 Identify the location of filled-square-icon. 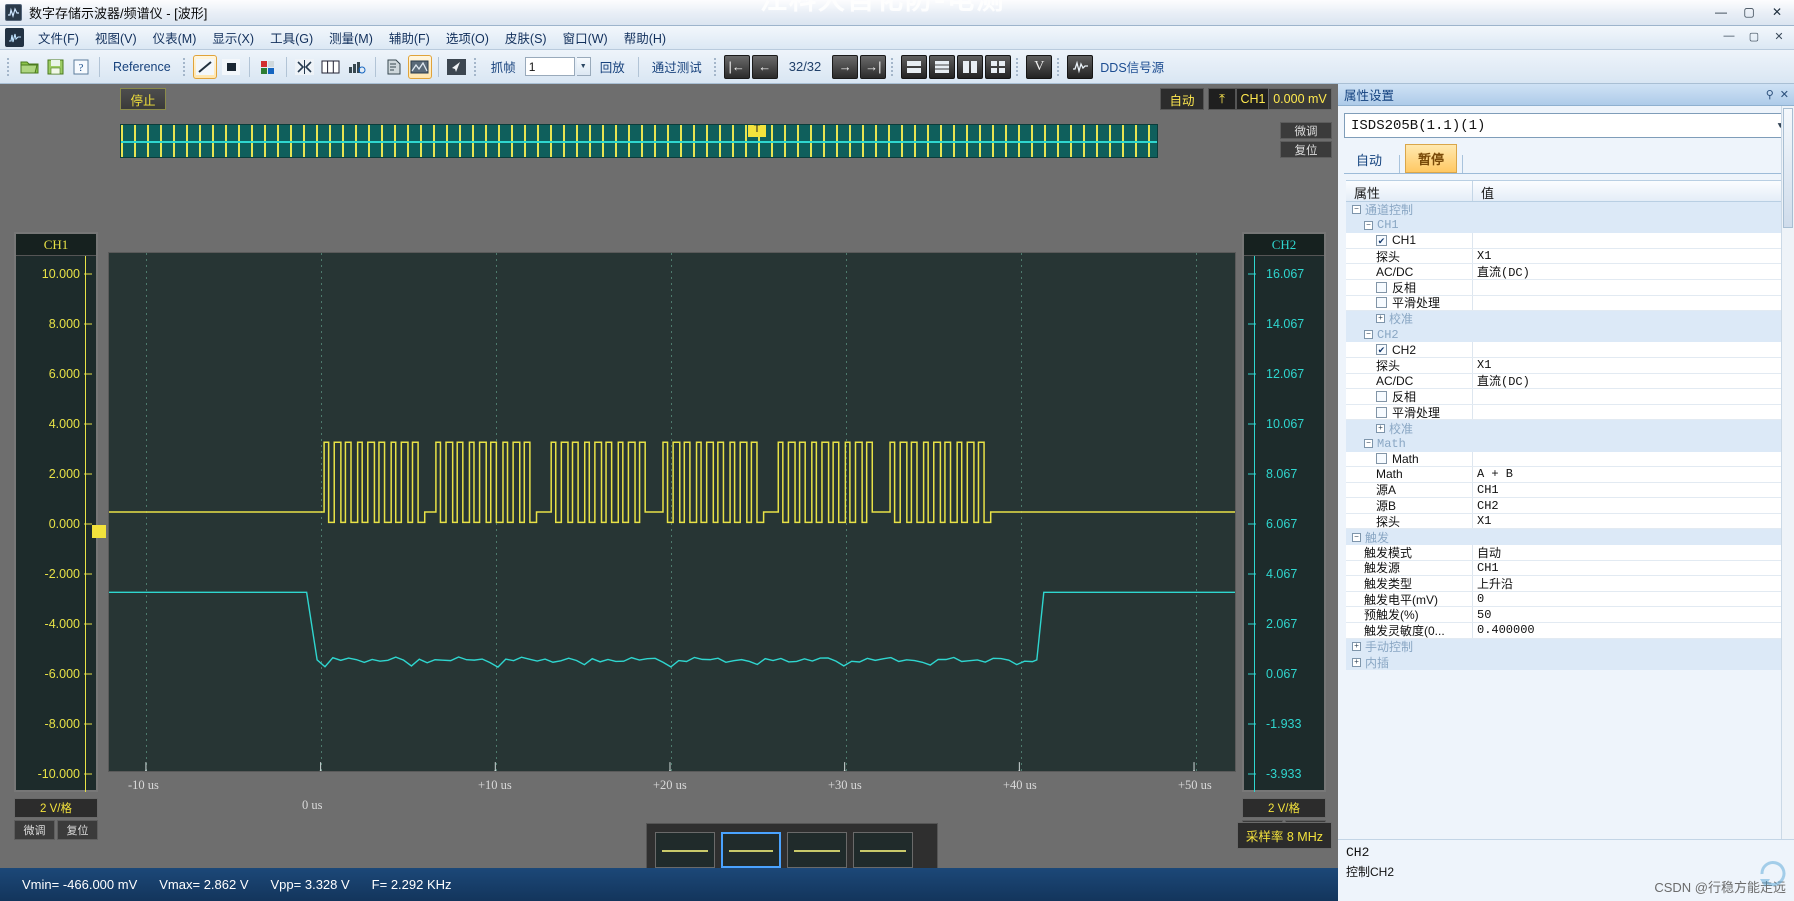
(231, 67).